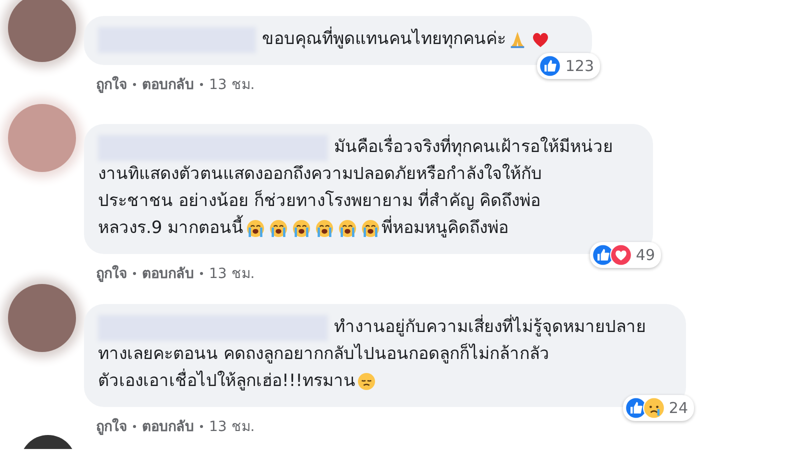 Image resolution: width=800 pixels, height=450 pixels. Describe the element at coordinates (645, 255) in the screenshot. I see `reaction-count: 49` at that location.